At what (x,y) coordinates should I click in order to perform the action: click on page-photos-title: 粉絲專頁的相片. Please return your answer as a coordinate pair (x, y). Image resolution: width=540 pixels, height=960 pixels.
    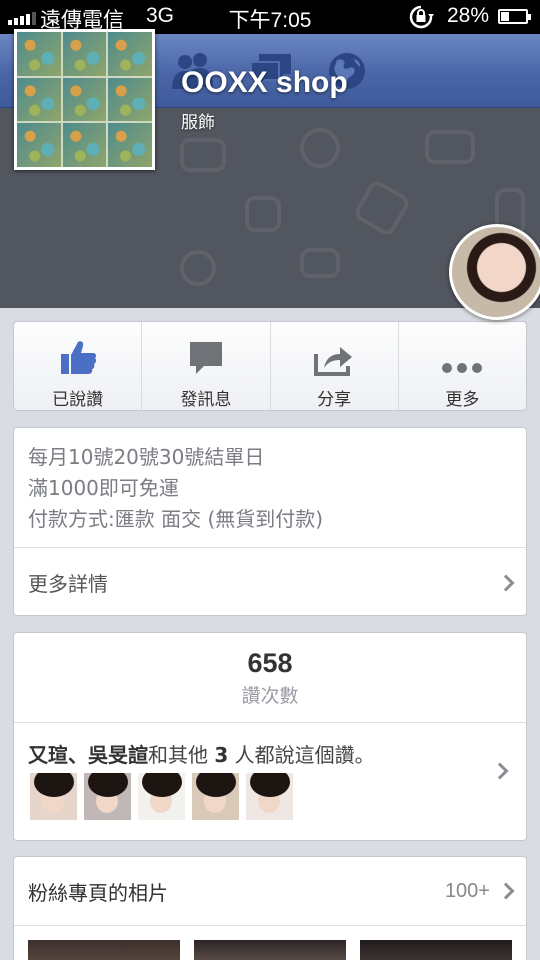
    Looking at the image, I should click on (98, 892).